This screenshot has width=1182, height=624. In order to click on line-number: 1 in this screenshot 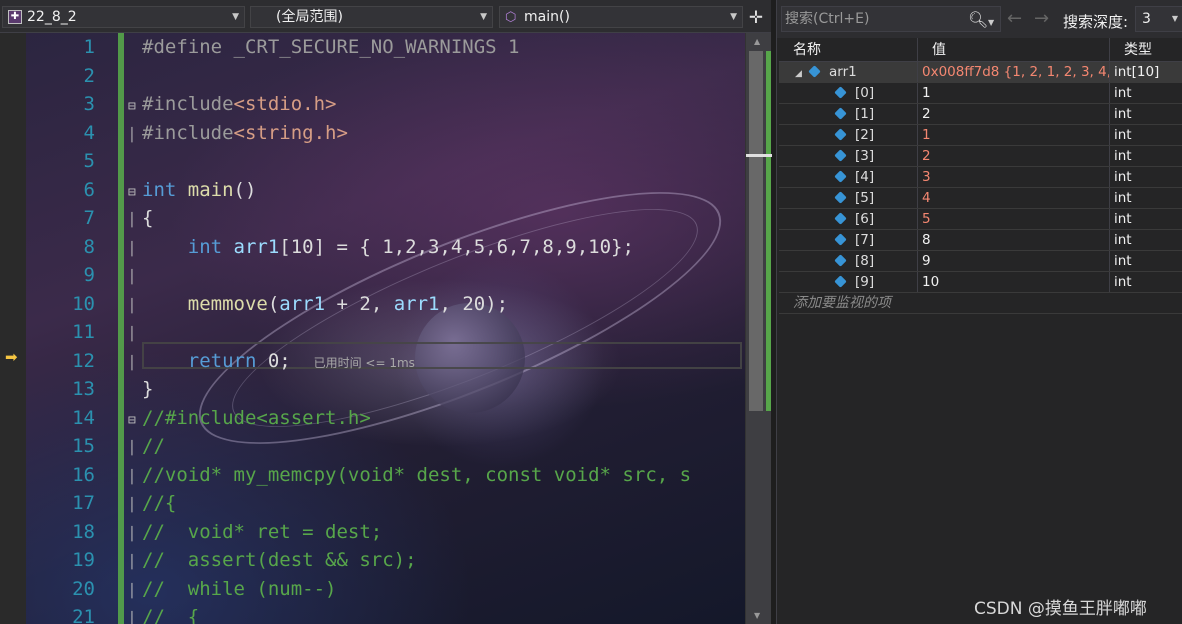, I will do `click(89, 47)`.